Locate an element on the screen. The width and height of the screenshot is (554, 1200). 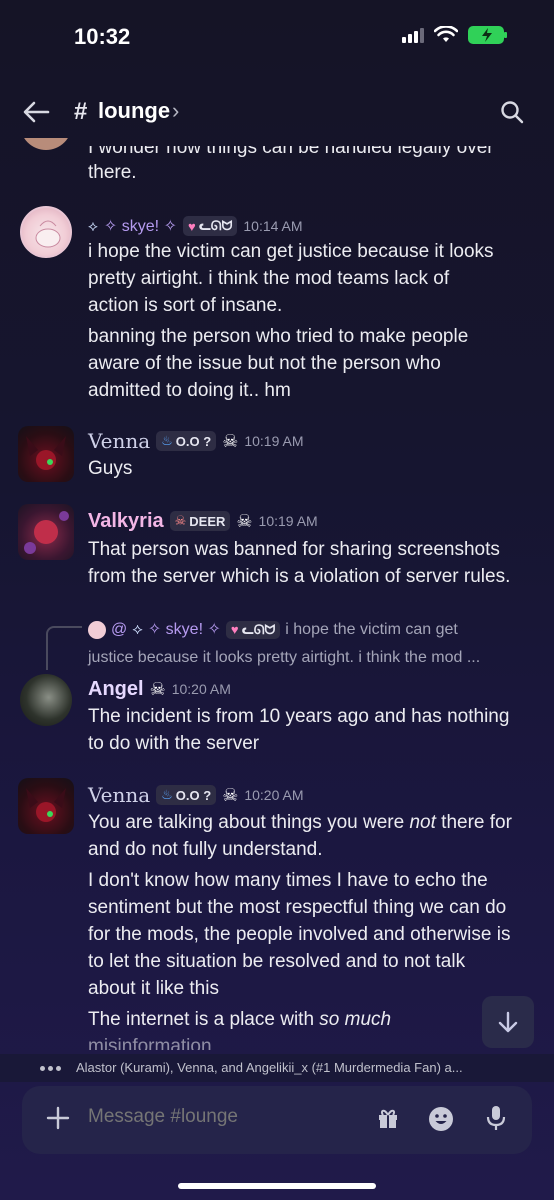
signal-icon is located at coordinates (413, 35).